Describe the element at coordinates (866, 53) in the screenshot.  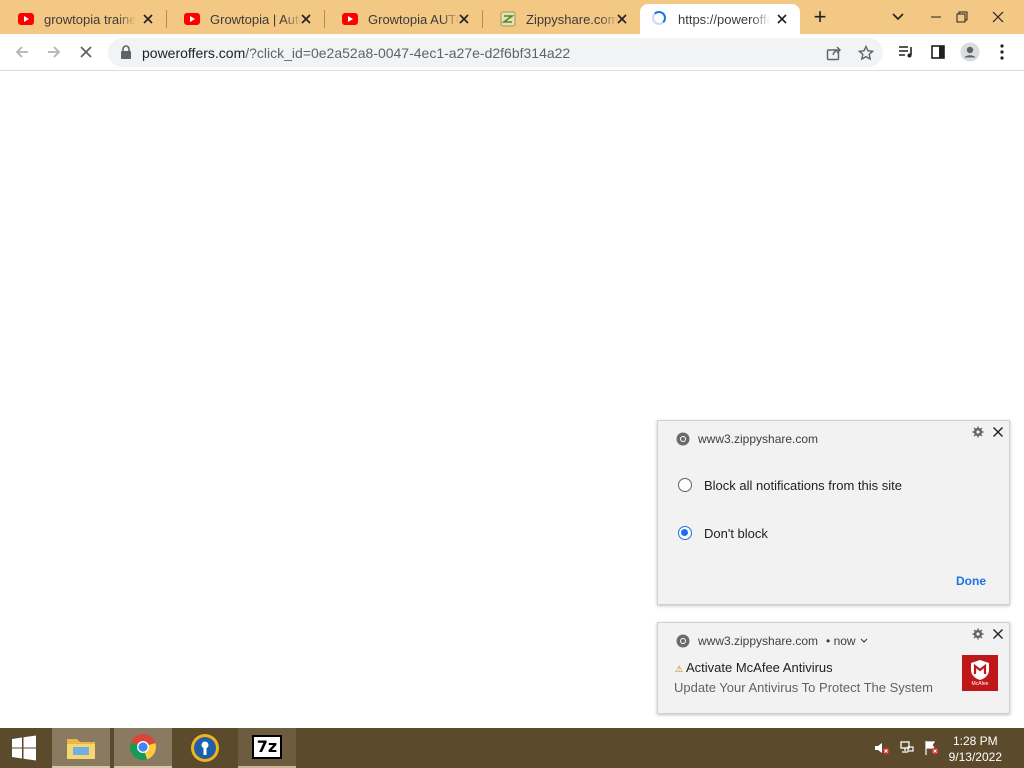
I see `bookmark-star-icon` at that location.